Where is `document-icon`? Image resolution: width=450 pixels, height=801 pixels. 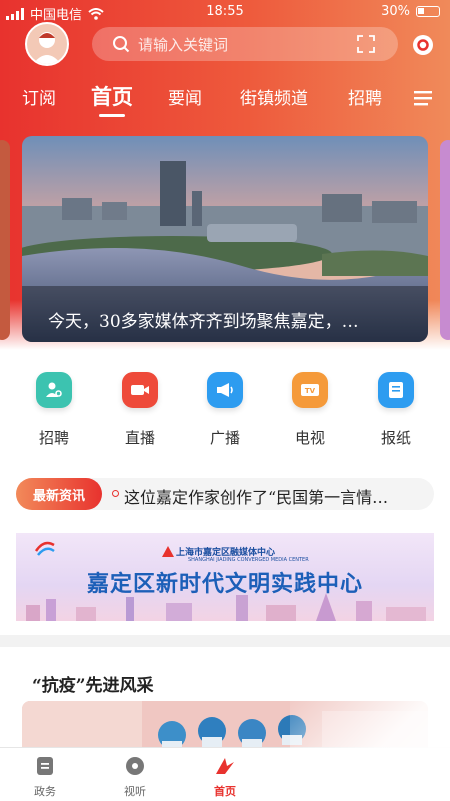
document-icon is located at coordinates (45, 766).